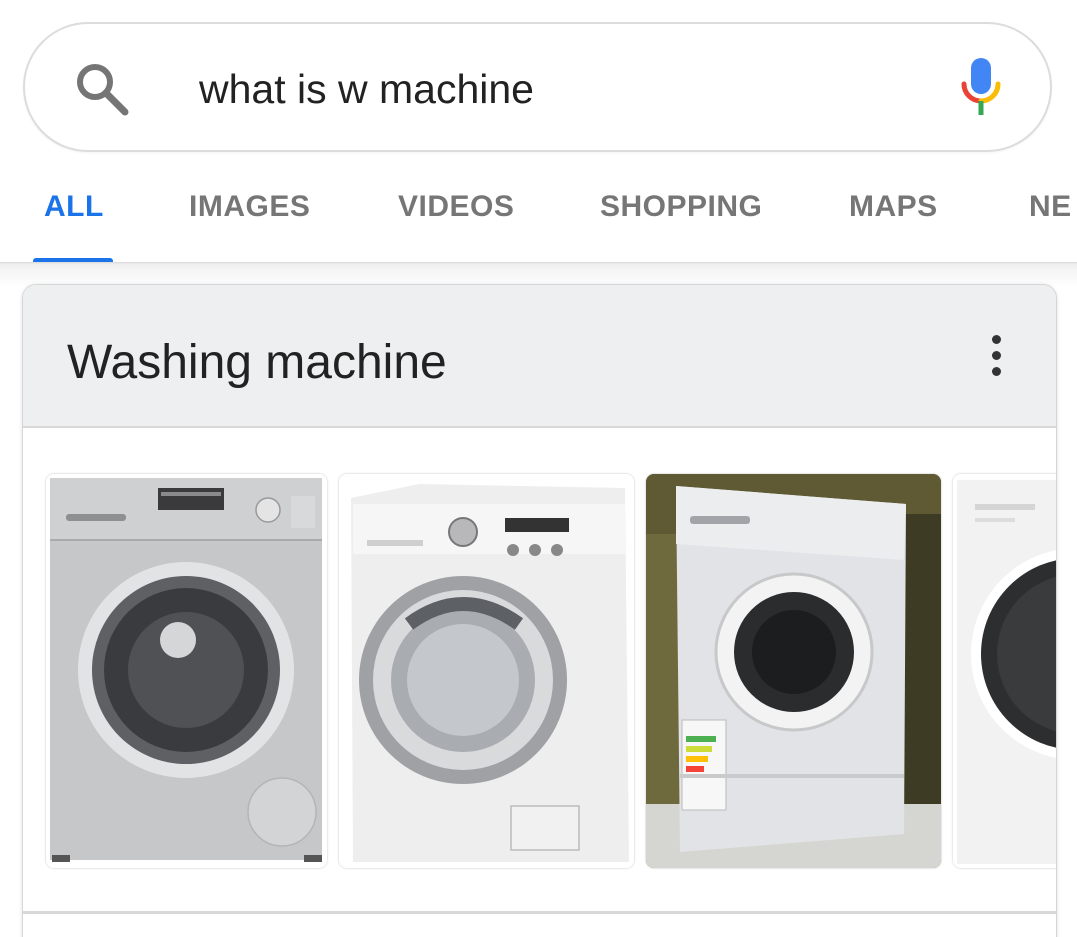 This screenshot has height=937, width=1077. I want to click on tab-all: ALL, so click(74, 207).